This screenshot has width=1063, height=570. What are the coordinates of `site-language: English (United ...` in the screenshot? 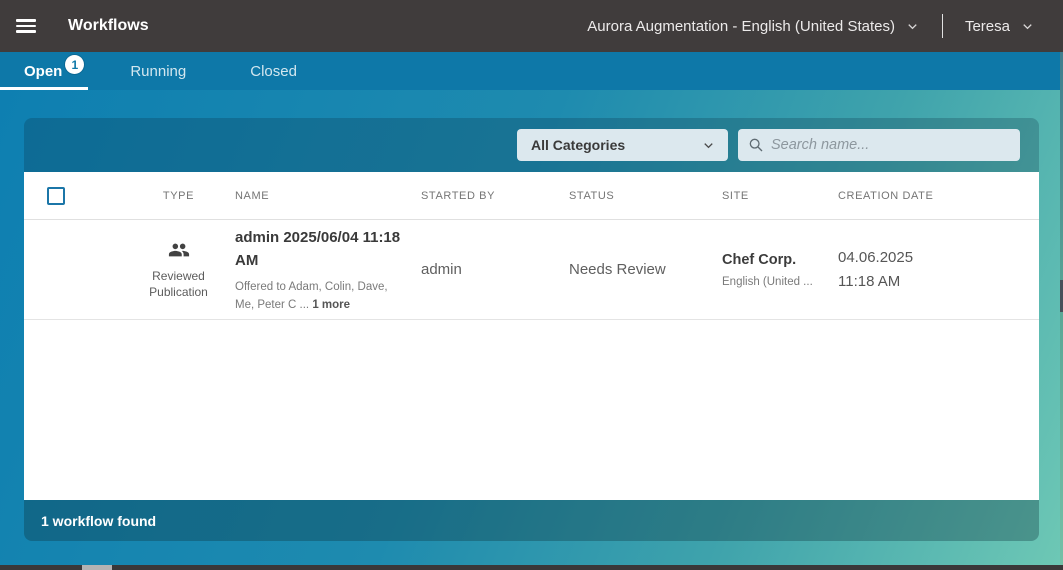 It's located at (767, 281).